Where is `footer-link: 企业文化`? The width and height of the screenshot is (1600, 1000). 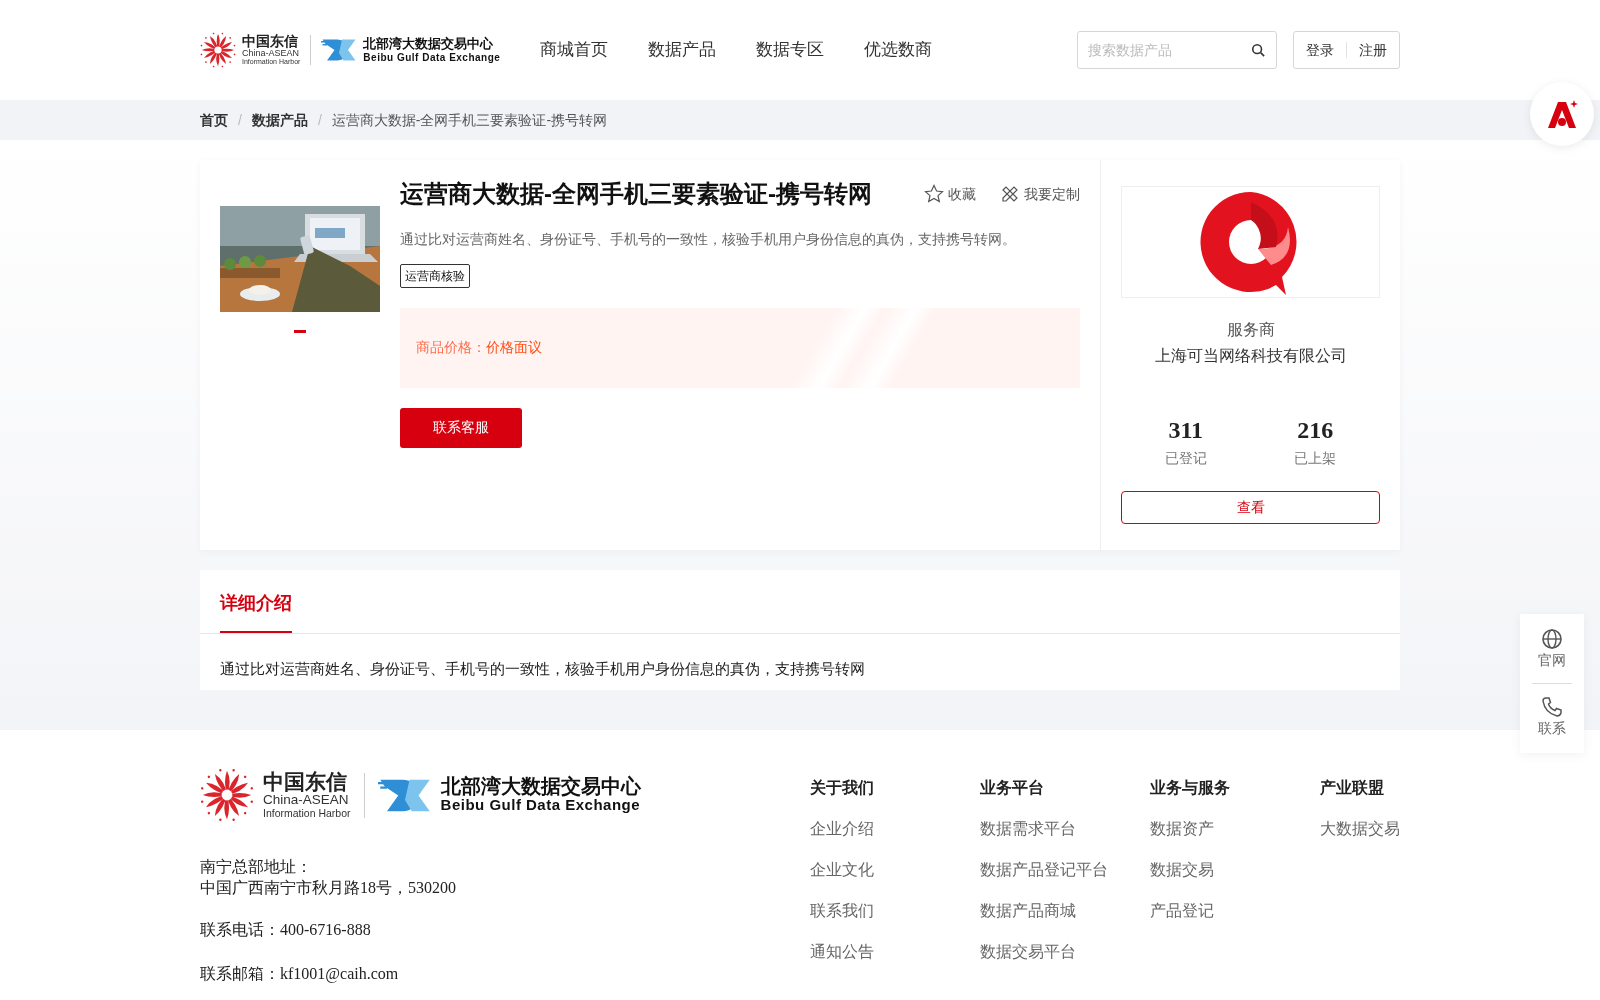 footer-link: 企业文化 is located at coordinates (895, 870).